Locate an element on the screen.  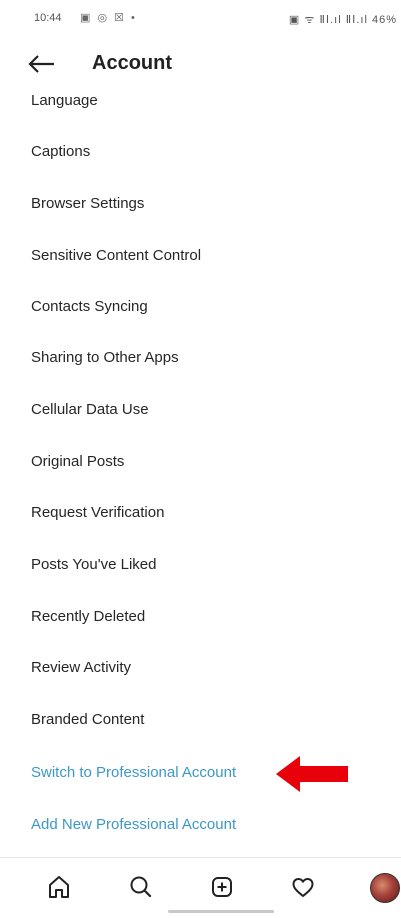
menu-item-review-activity: Review Activity is located at coordinates (81, 668).